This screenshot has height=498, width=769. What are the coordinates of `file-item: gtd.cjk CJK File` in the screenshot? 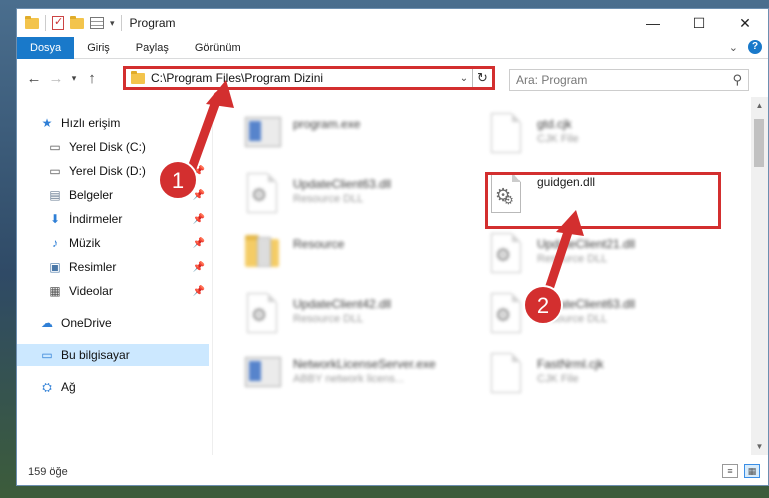 It's located at (600, 138).